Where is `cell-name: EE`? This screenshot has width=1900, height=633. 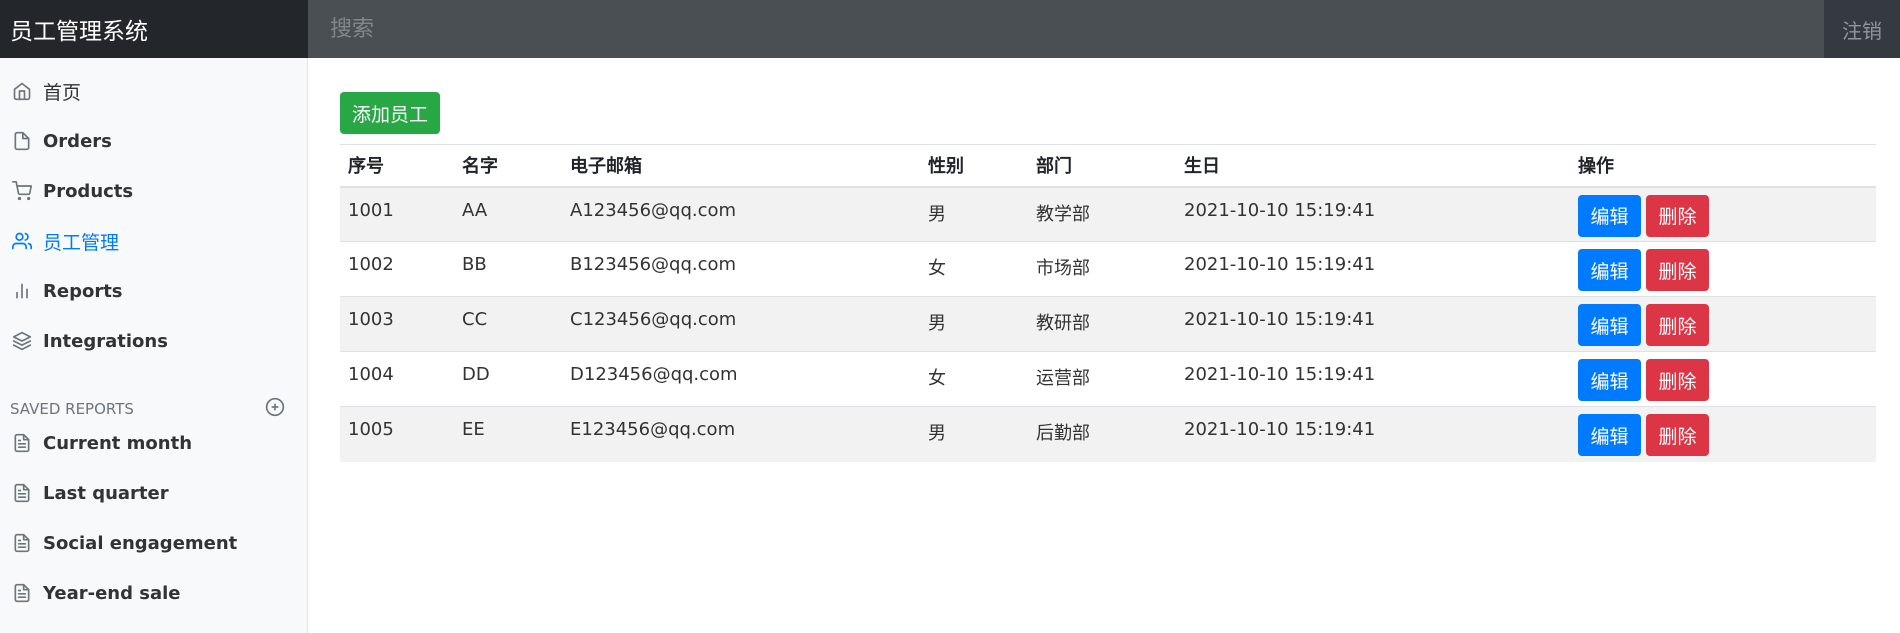 cell-name: EE is located at coordinates (508, 434).